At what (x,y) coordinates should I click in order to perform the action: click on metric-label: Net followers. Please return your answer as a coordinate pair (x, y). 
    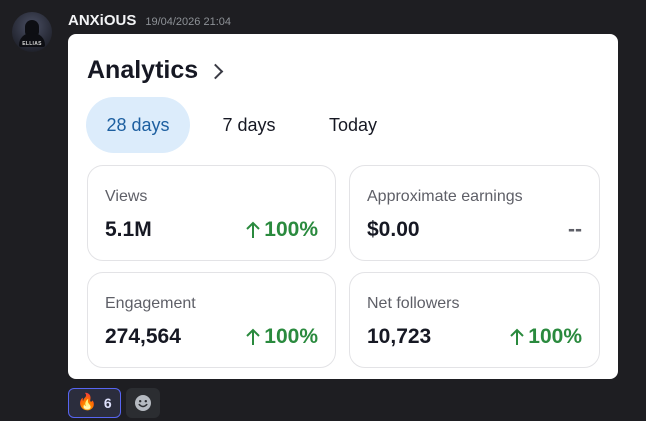
    Looking at the image, I should click on (413, 303).